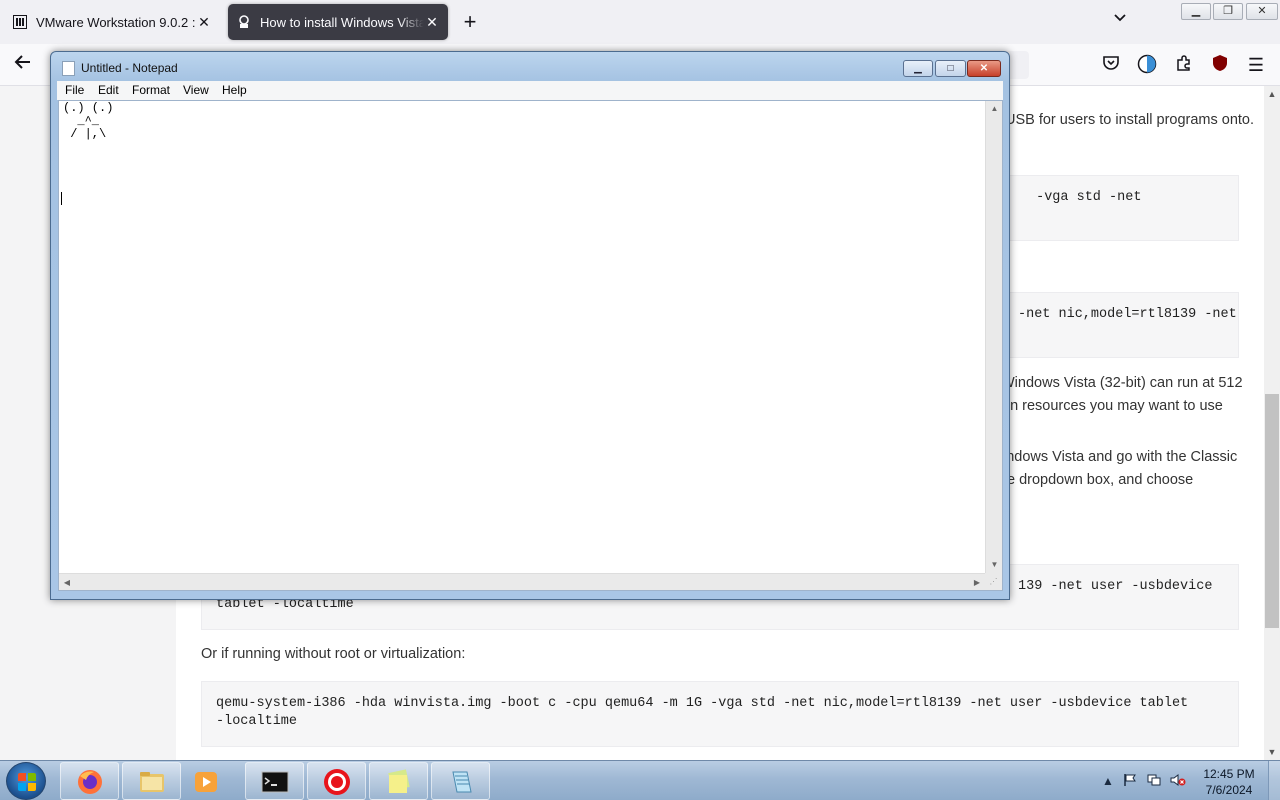  Describe the element at coordinates (234, 90) in the screenshot. I see `menu-help: Help` at that location.